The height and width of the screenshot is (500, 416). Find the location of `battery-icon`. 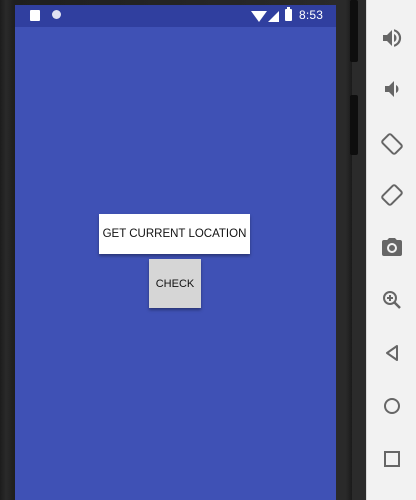

battery-icon is located at coordinates (288, 14).